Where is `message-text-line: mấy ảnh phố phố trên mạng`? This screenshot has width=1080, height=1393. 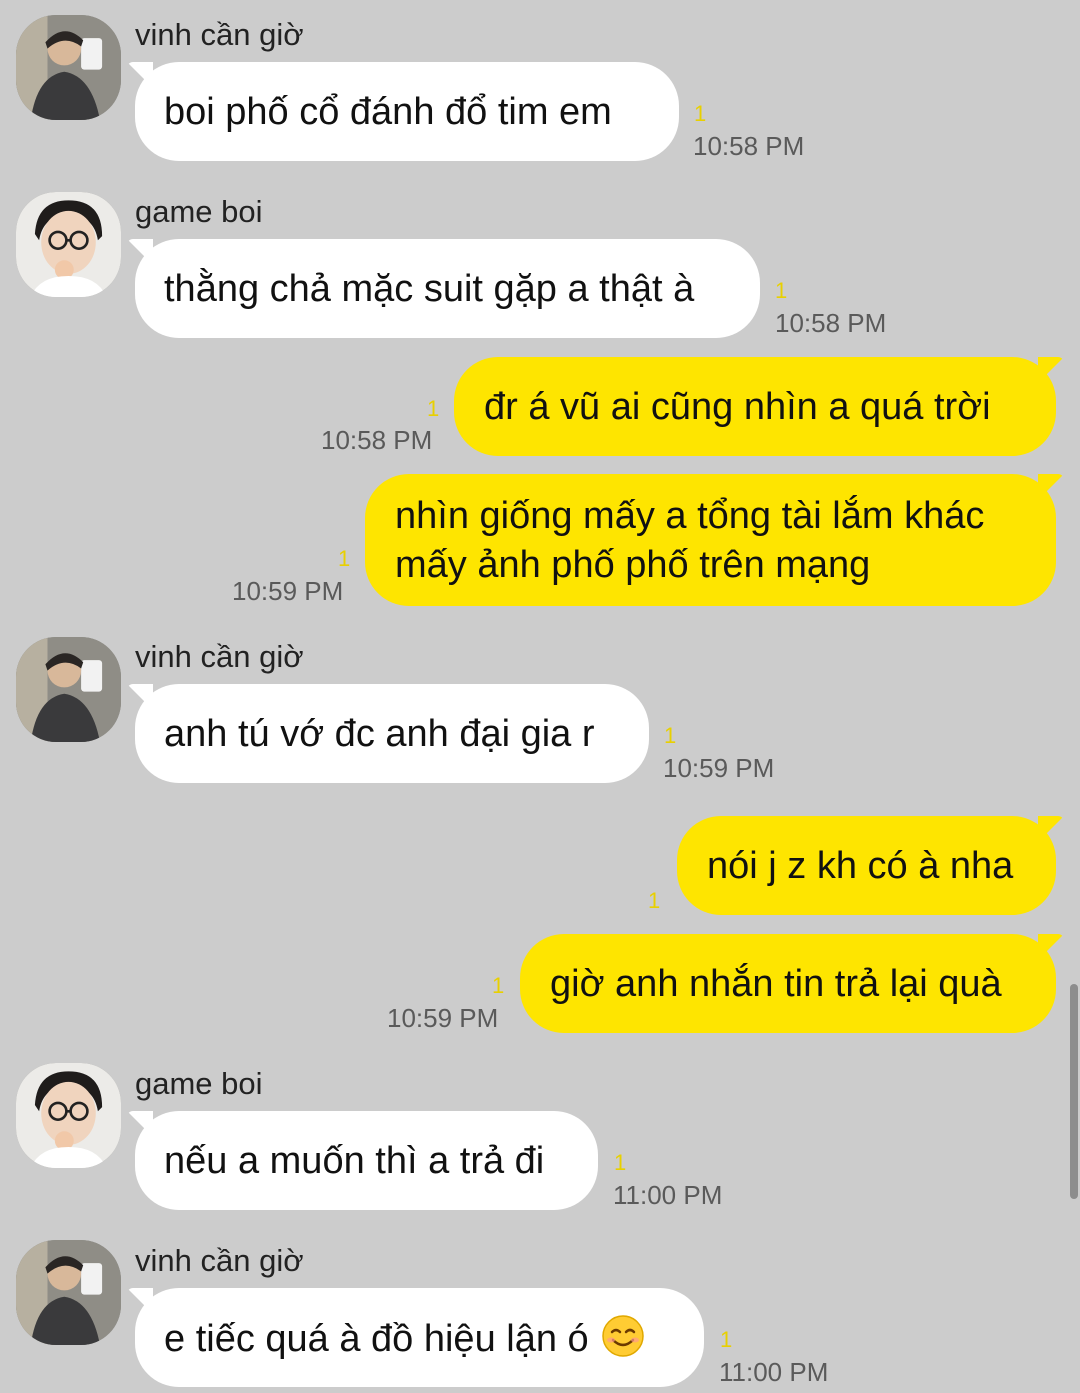 message-text-line: mấy ảnh phố phố trên mạng is located at coordinates (633, 565).